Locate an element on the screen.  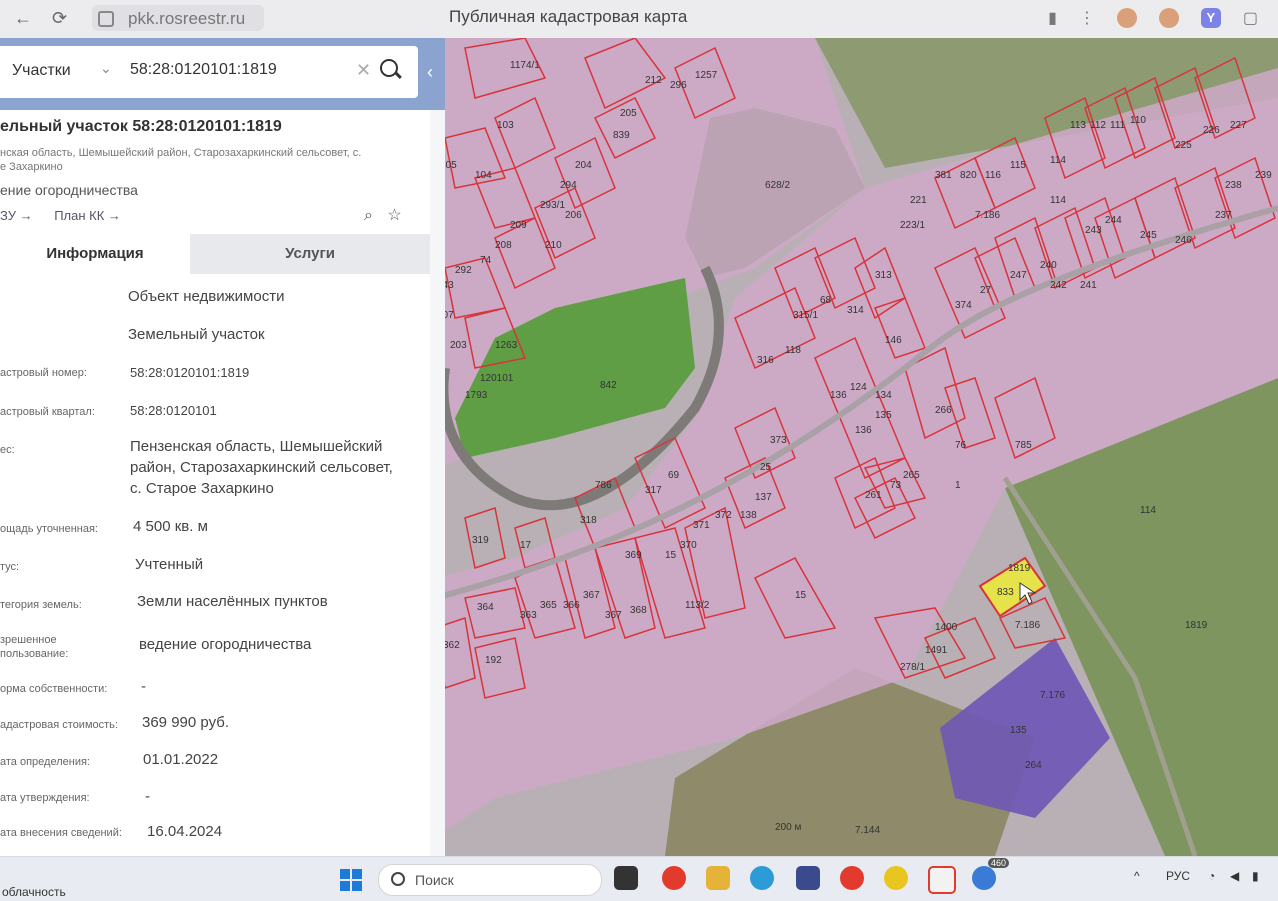
map-label: 247 is located at coordinates (1018, 275).